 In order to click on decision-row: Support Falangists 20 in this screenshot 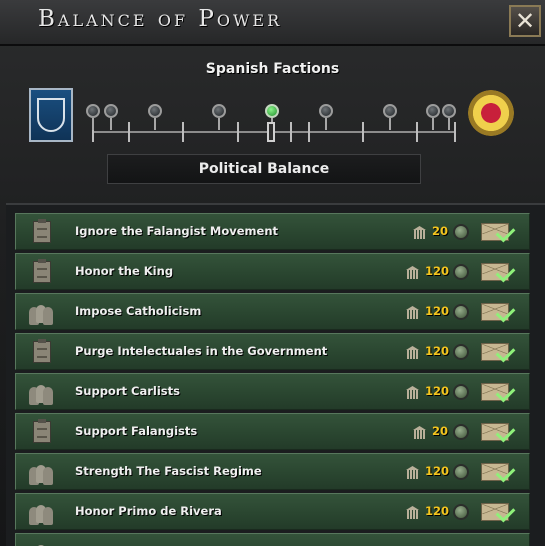, I will do `click(272, 431)`.